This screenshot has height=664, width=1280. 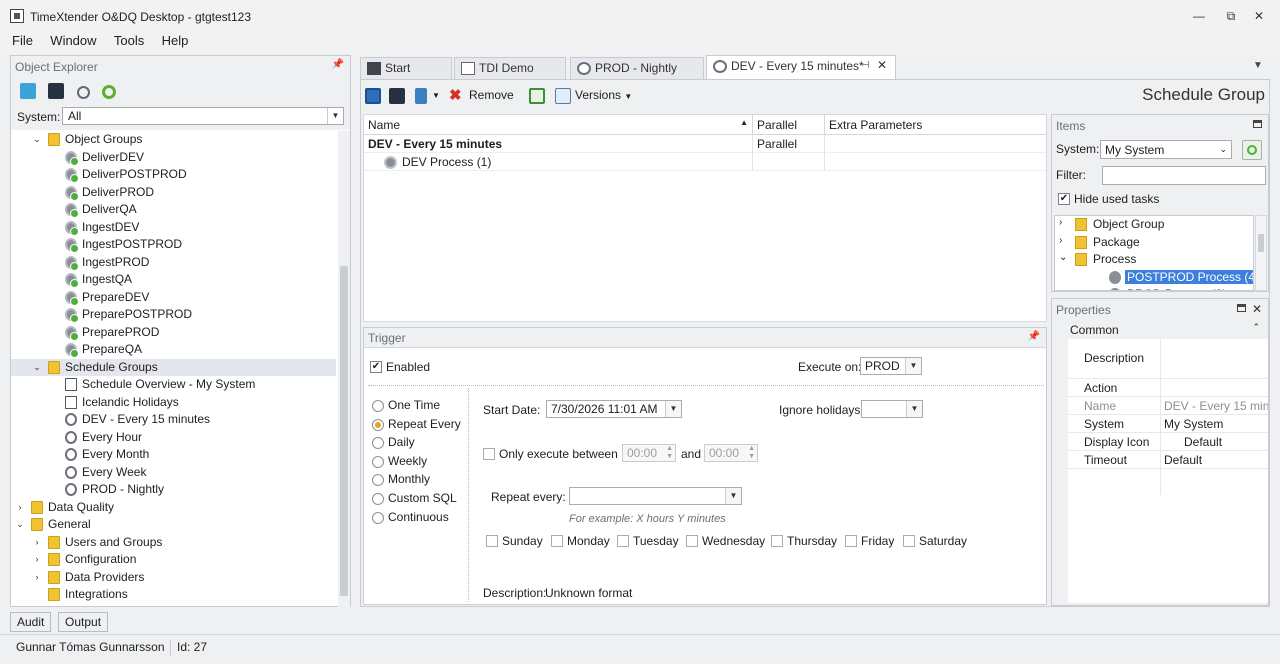 What do you see at coordinates (614, 409) in the screenshot?
I see `start-date-picker: 7/30/2026 11:01 AM ▼` at bounding box center [614, 409].